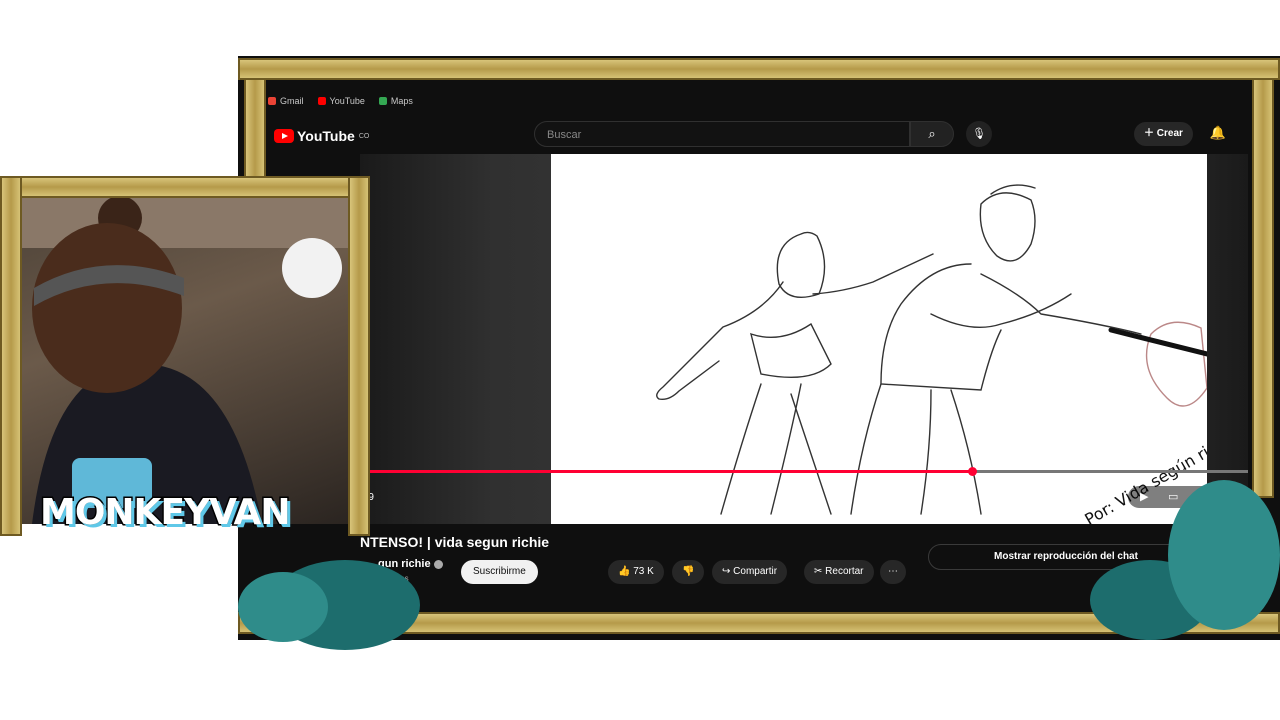 The height and width of the screenshot is (720, 1280). Describe the element at coordinates (284, 136) in the screenshot. I see `youtube-play-icon` at that location.